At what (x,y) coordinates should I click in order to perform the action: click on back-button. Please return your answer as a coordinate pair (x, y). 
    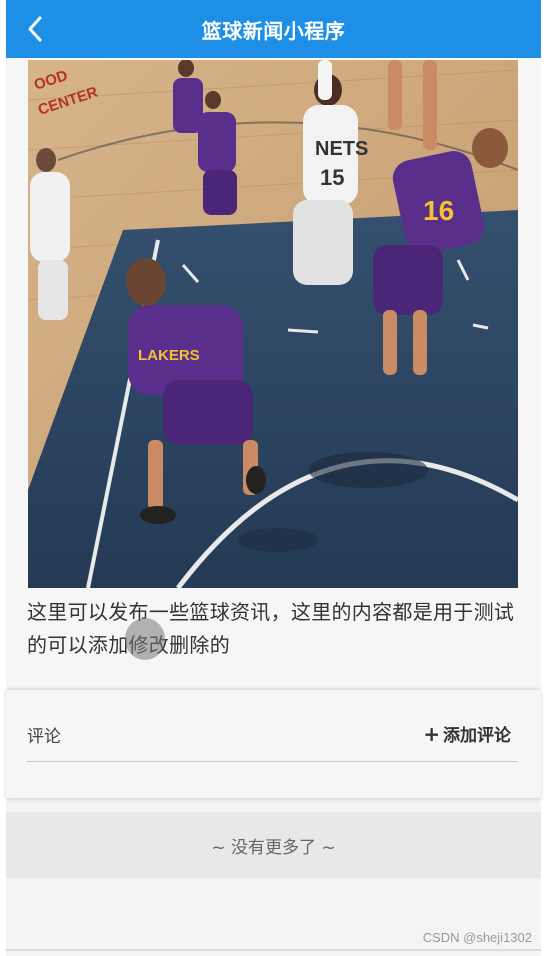
    Looking at the image, I should click on (35, 29).